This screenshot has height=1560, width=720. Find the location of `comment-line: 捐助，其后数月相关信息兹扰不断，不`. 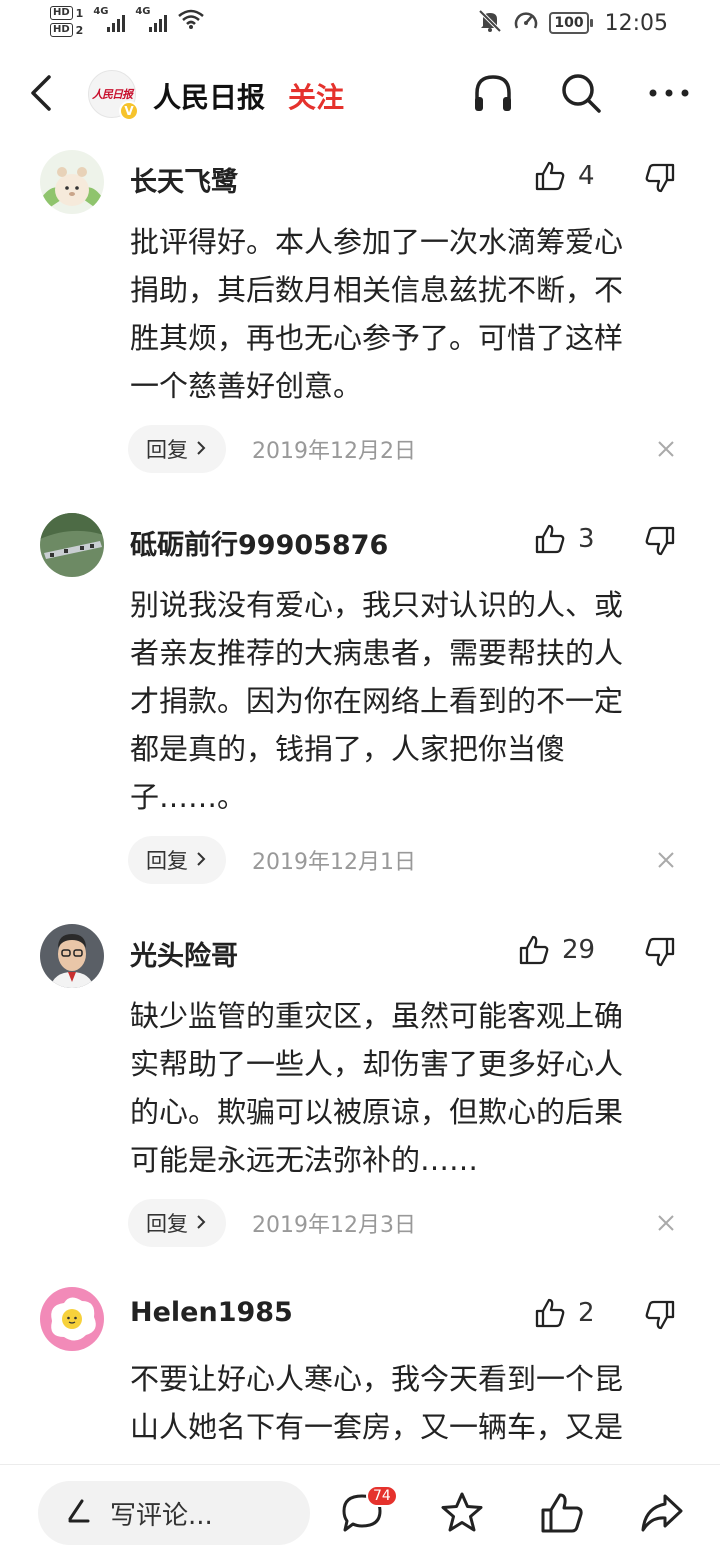

comment-line: 捐助，其后数月相关信息兹扰不断，不 is located at coordinates (377, 290).